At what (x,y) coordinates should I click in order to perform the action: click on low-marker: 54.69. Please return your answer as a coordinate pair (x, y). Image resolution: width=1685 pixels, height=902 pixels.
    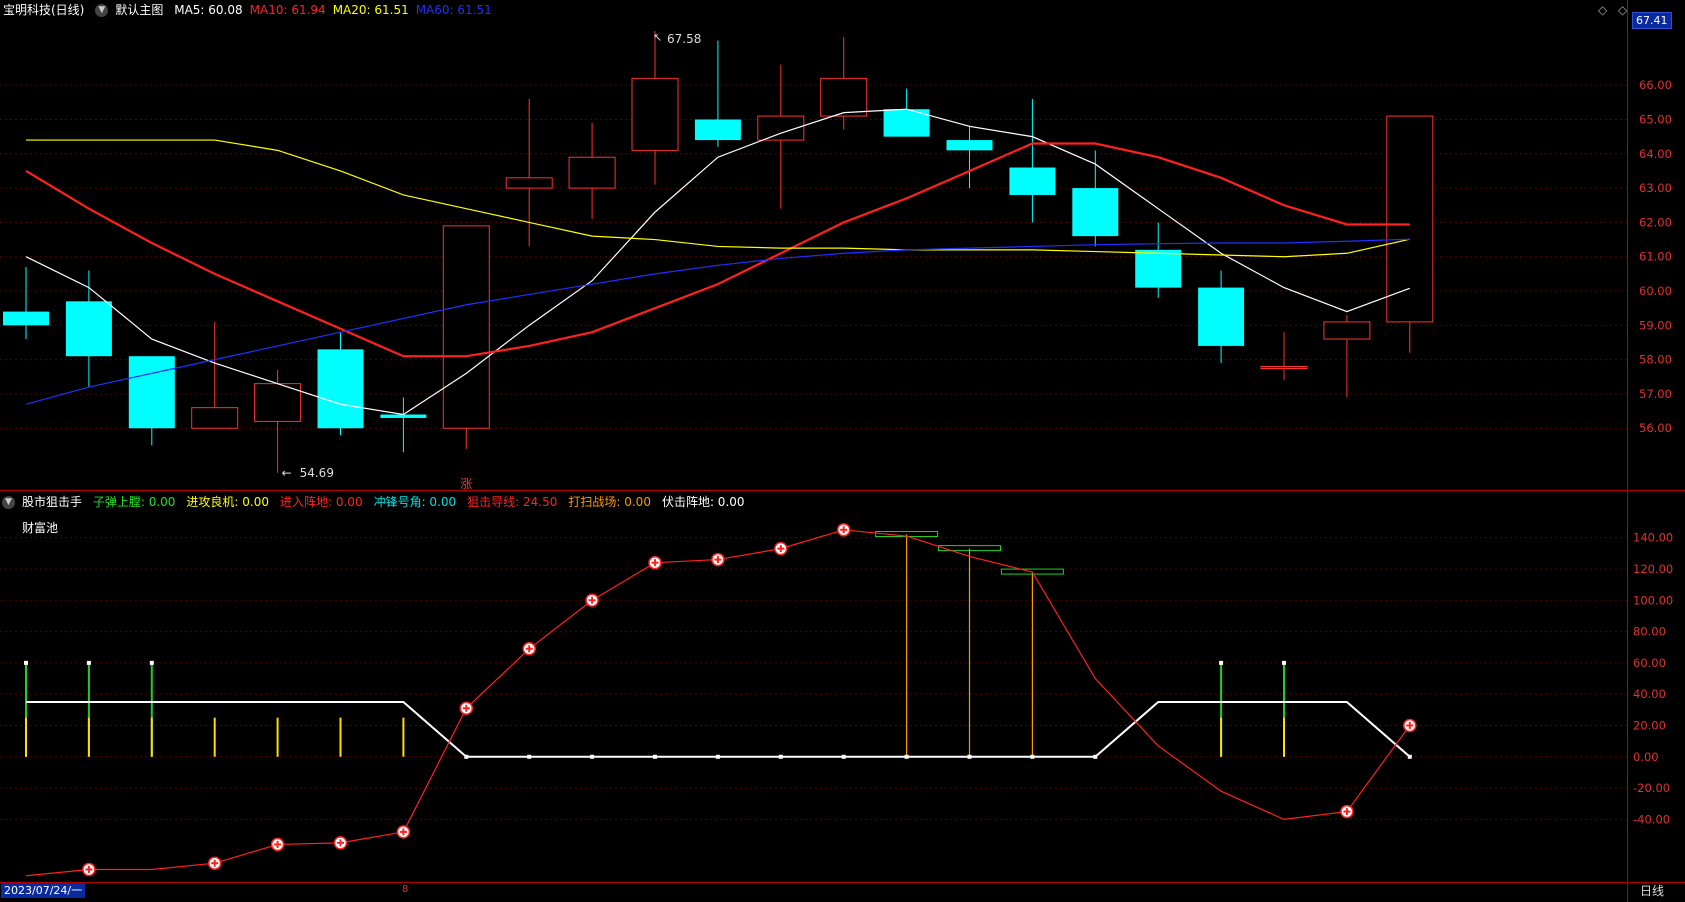
    Looking at the image, I should click on (317, 473).